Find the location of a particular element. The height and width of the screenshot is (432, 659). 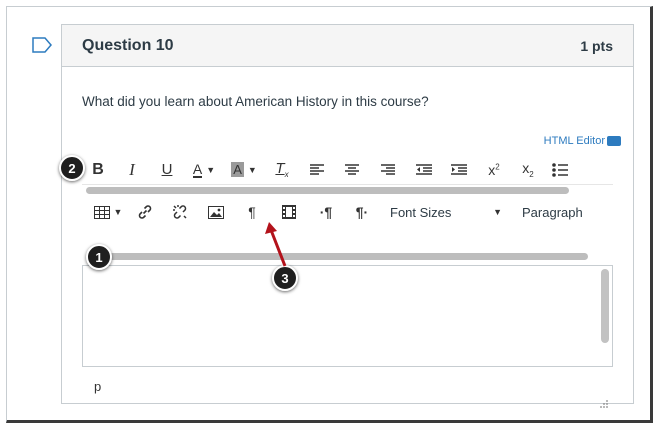

callout-1: 1 is located at coordinates (99, 257).